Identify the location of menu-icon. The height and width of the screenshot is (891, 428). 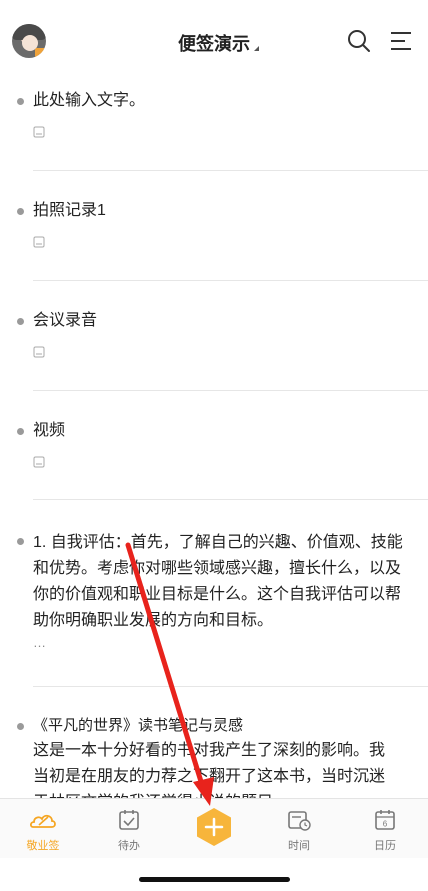
(401, 41).